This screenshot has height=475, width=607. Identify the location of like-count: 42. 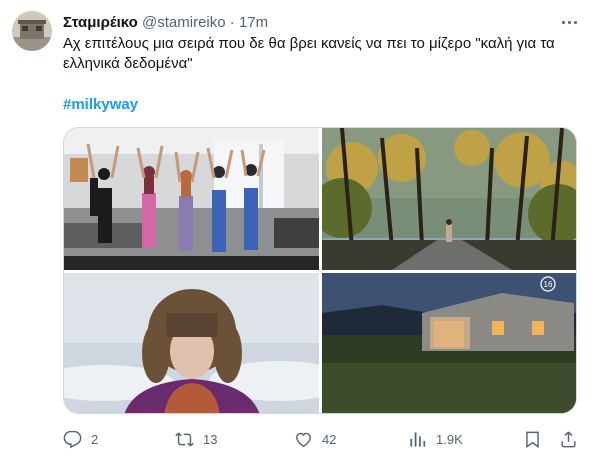
(329, 439).